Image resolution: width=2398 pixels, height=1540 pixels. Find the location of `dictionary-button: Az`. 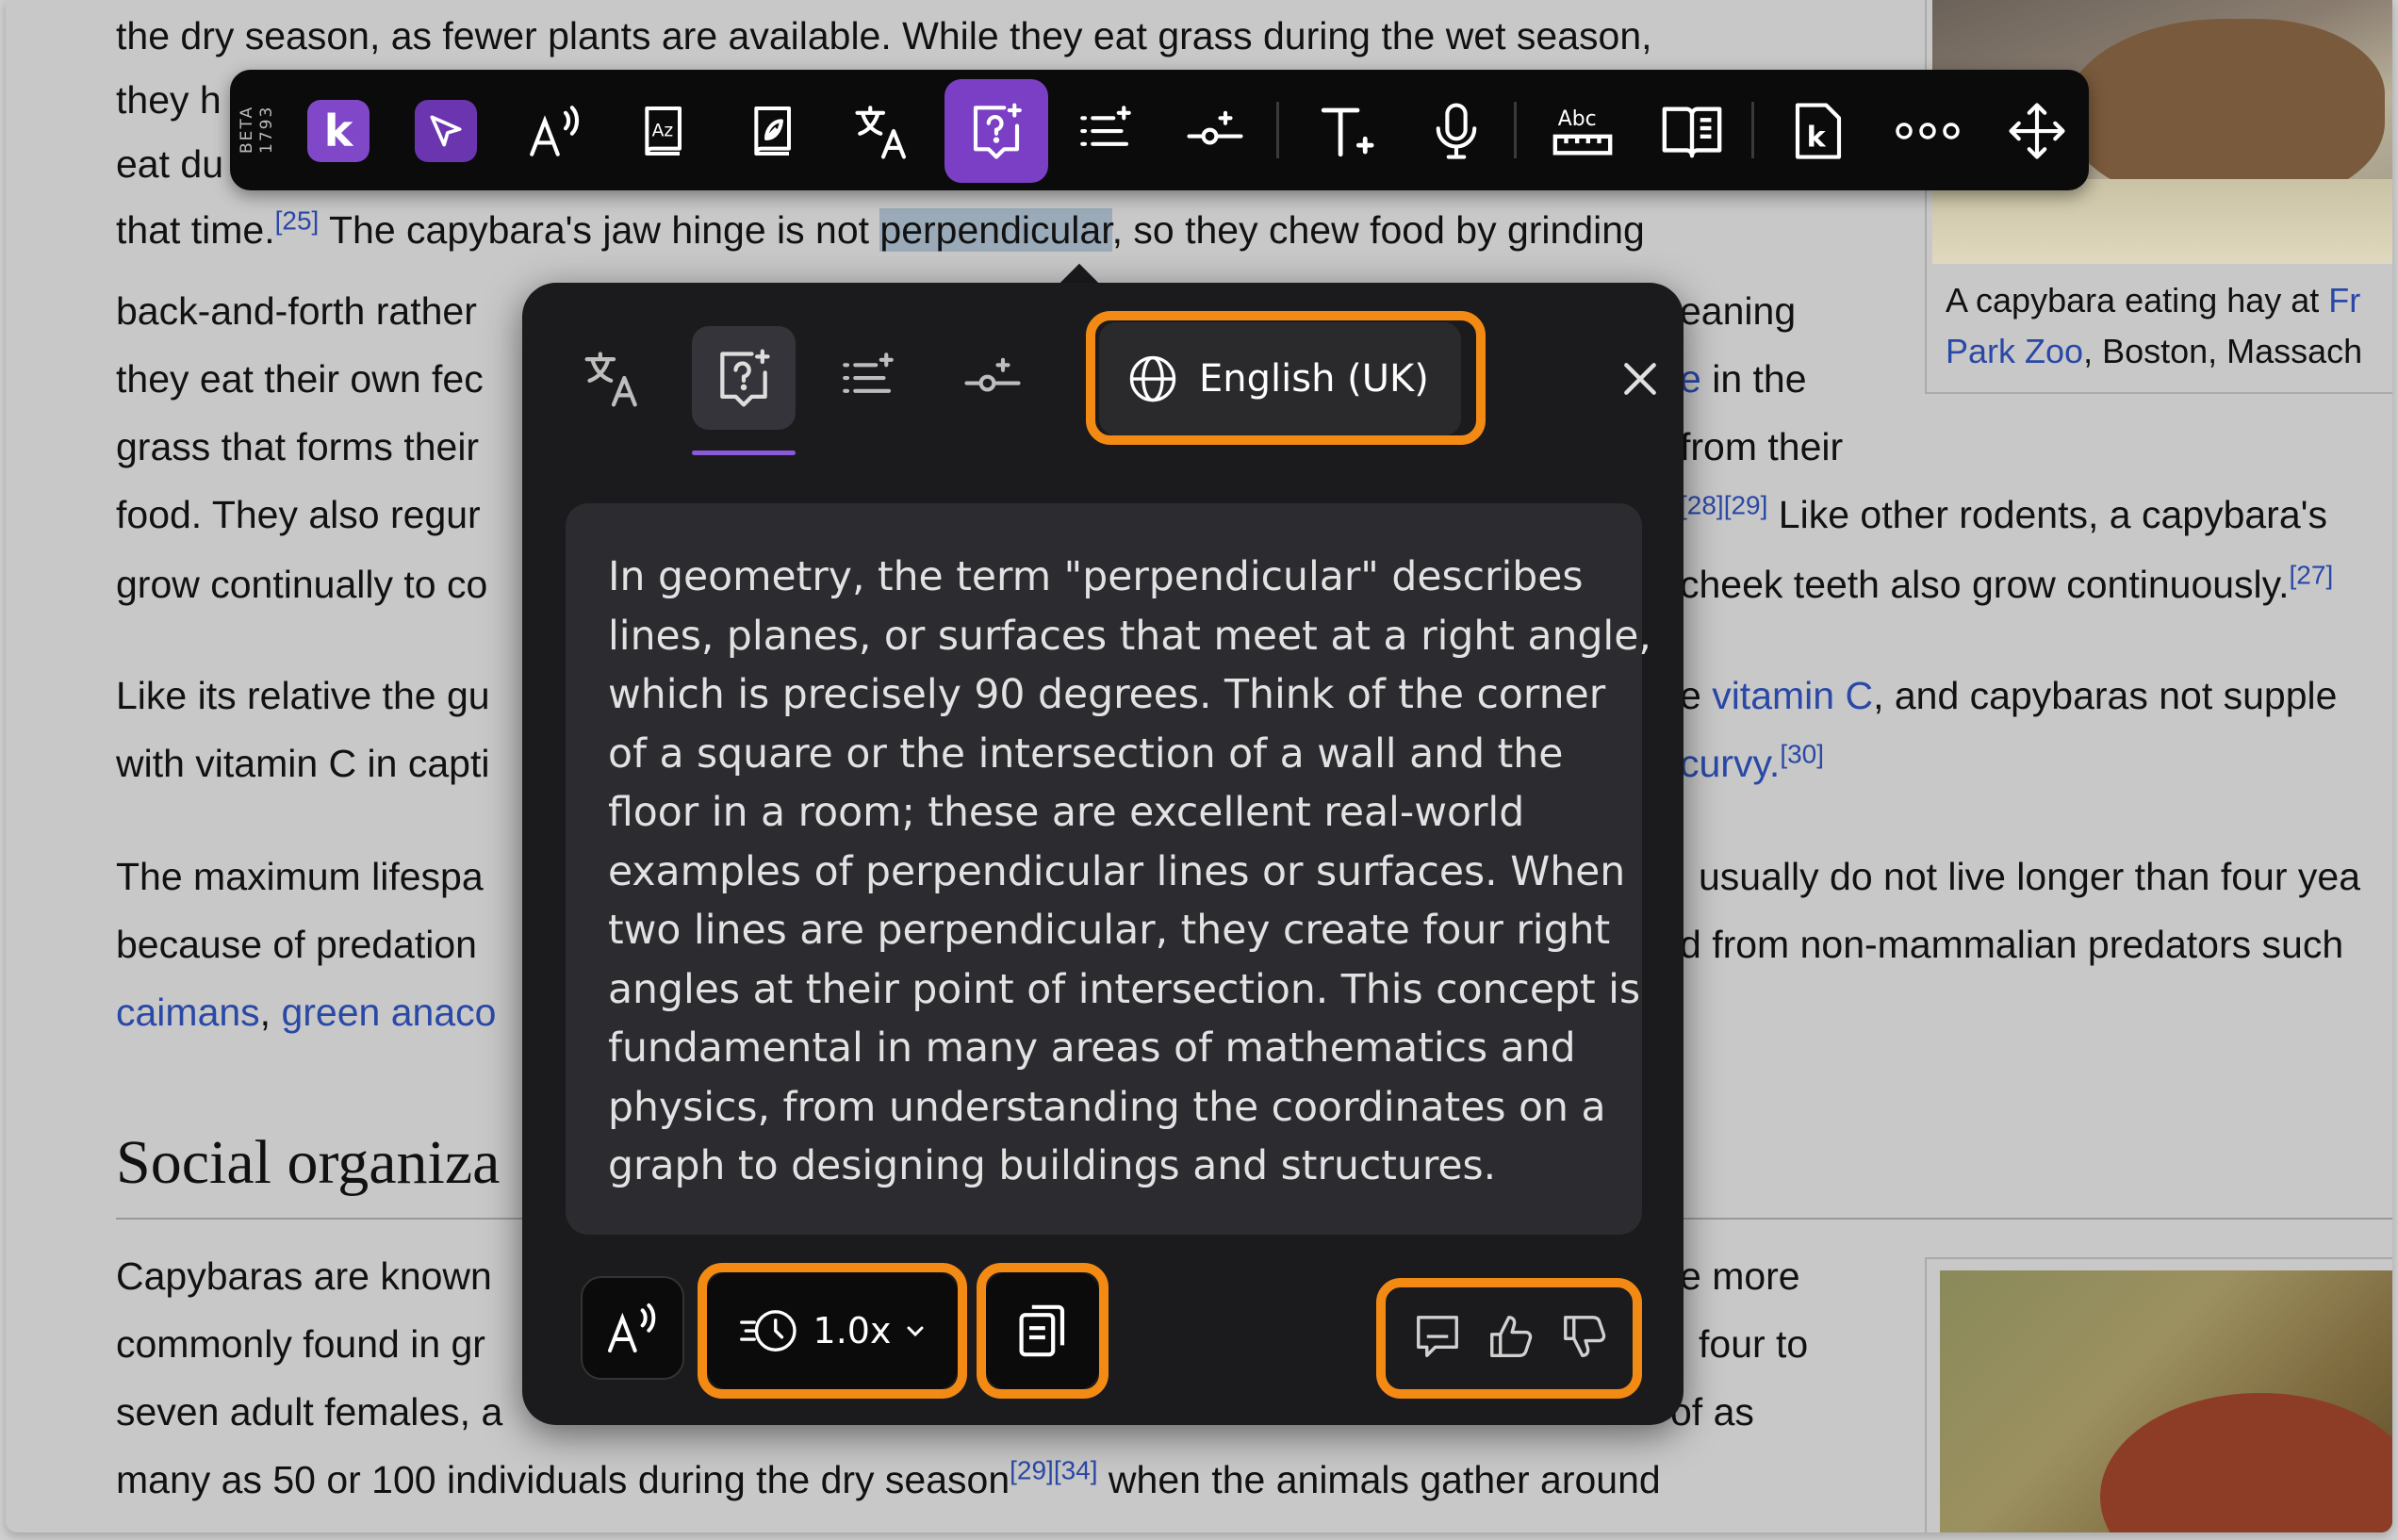

dictionary-button: Az is located at coordinates (664, 131).